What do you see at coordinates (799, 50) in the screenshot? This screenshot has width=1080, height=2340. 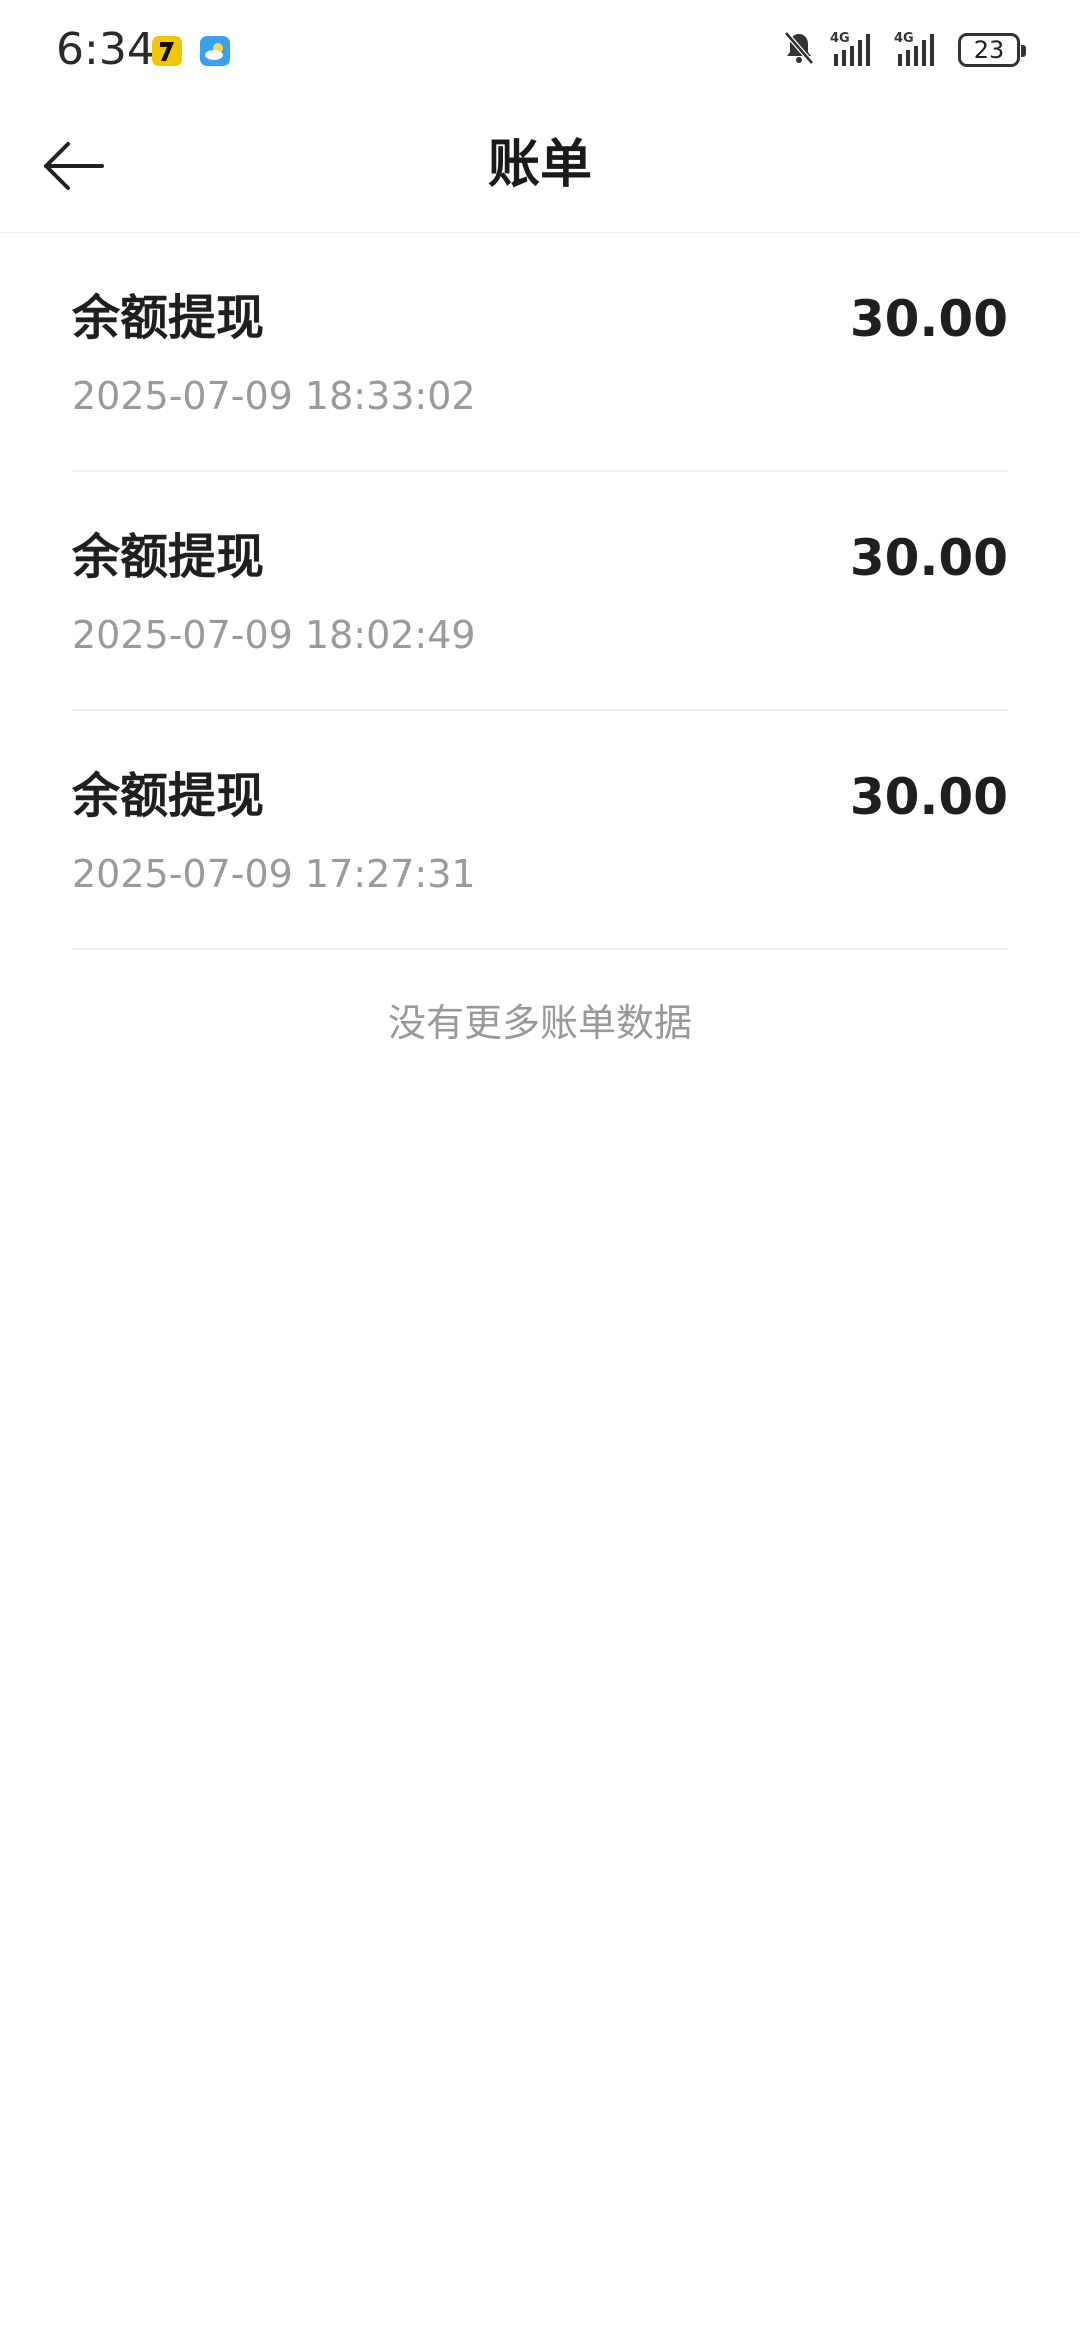 I see `bell-muted-icon` at bounding box center [799, 50].